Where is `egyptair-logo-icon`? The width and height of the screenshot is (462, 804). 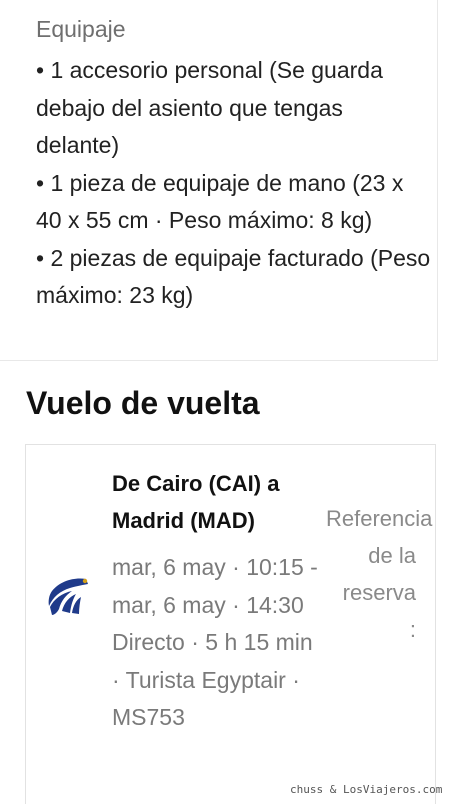 egyptair-logo-icon is located at coordinates (68, 596).